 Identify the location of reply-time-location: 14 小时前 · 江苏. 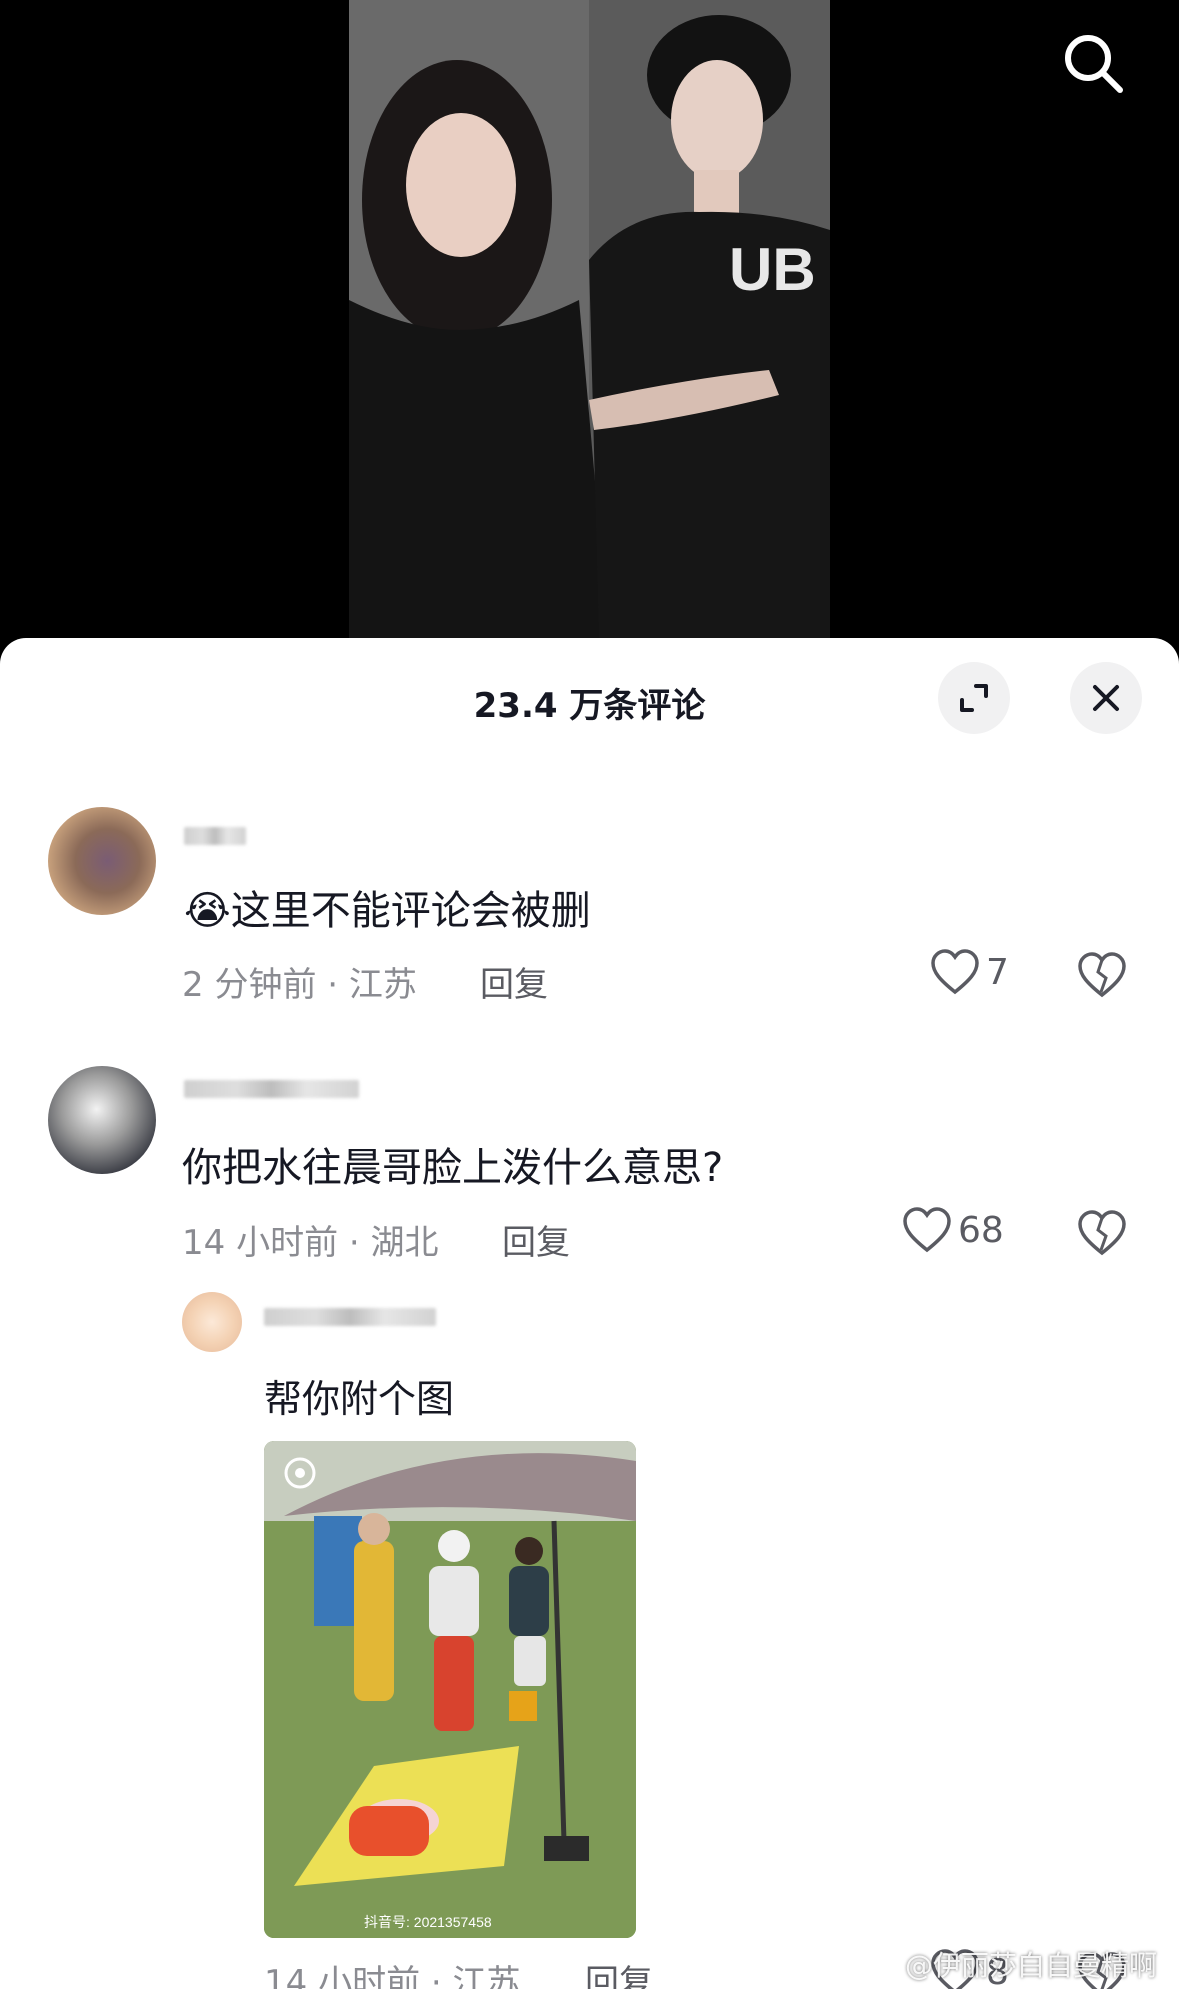
(392, 1976).